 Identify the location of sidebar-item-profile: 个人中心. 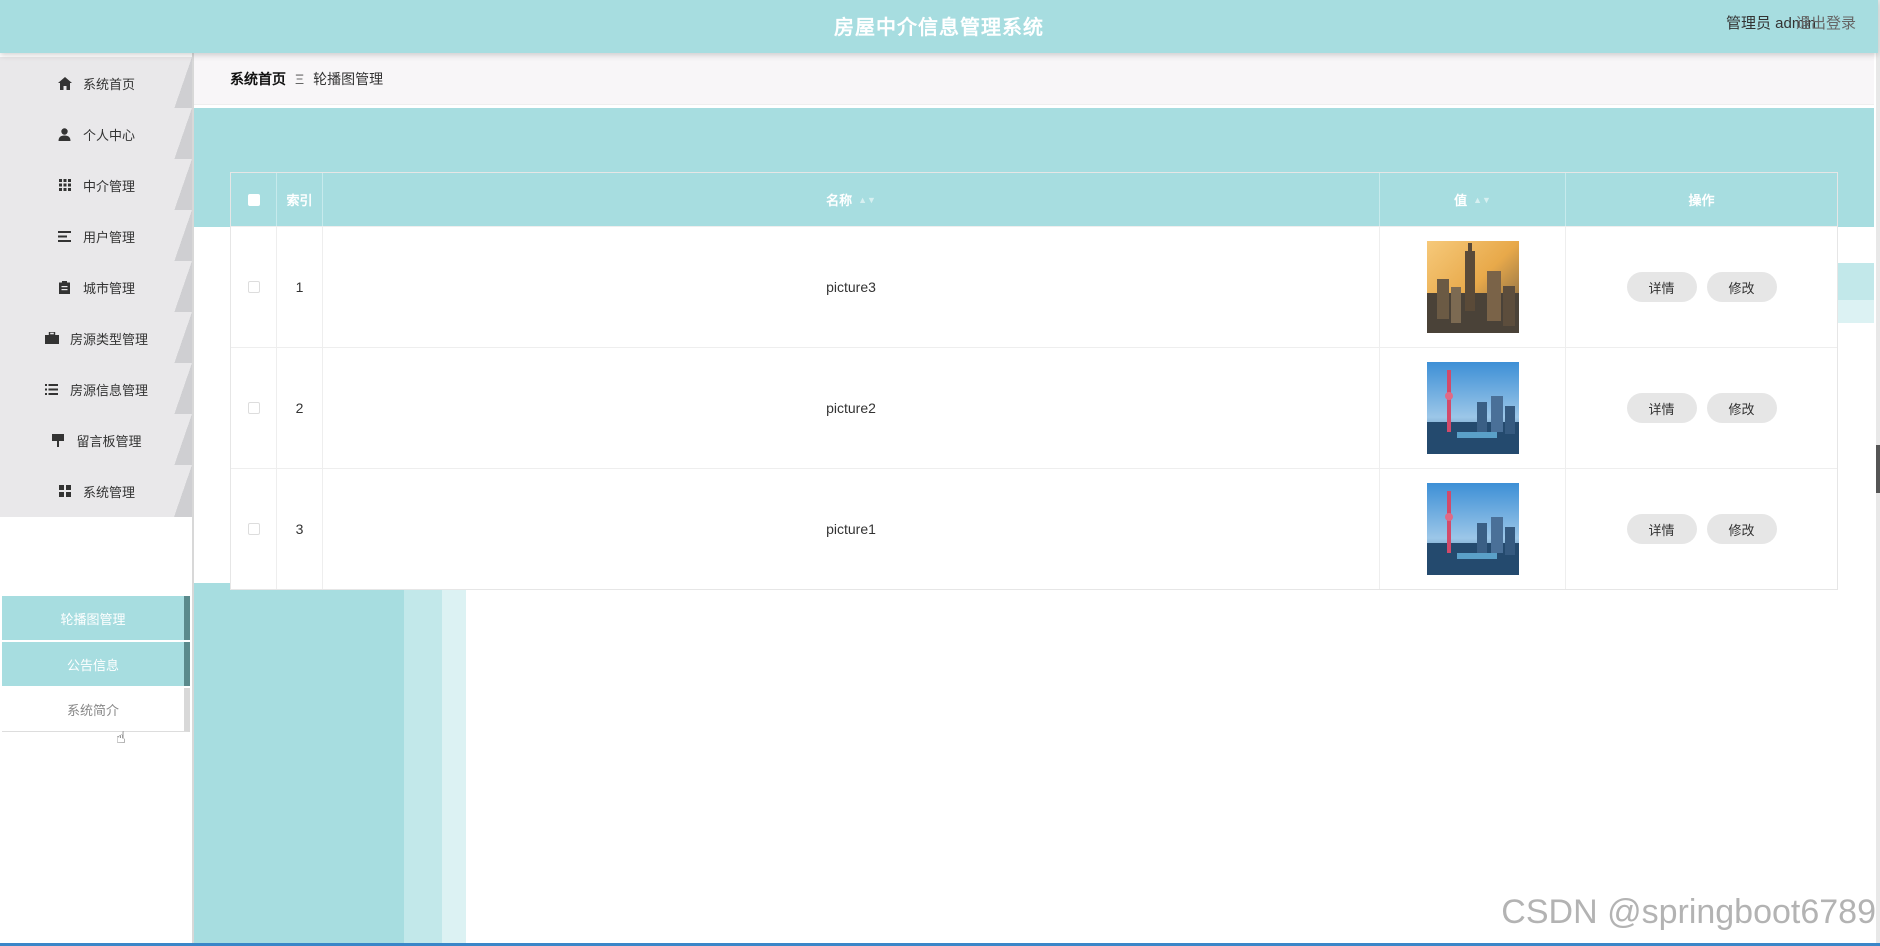
(96, 134).